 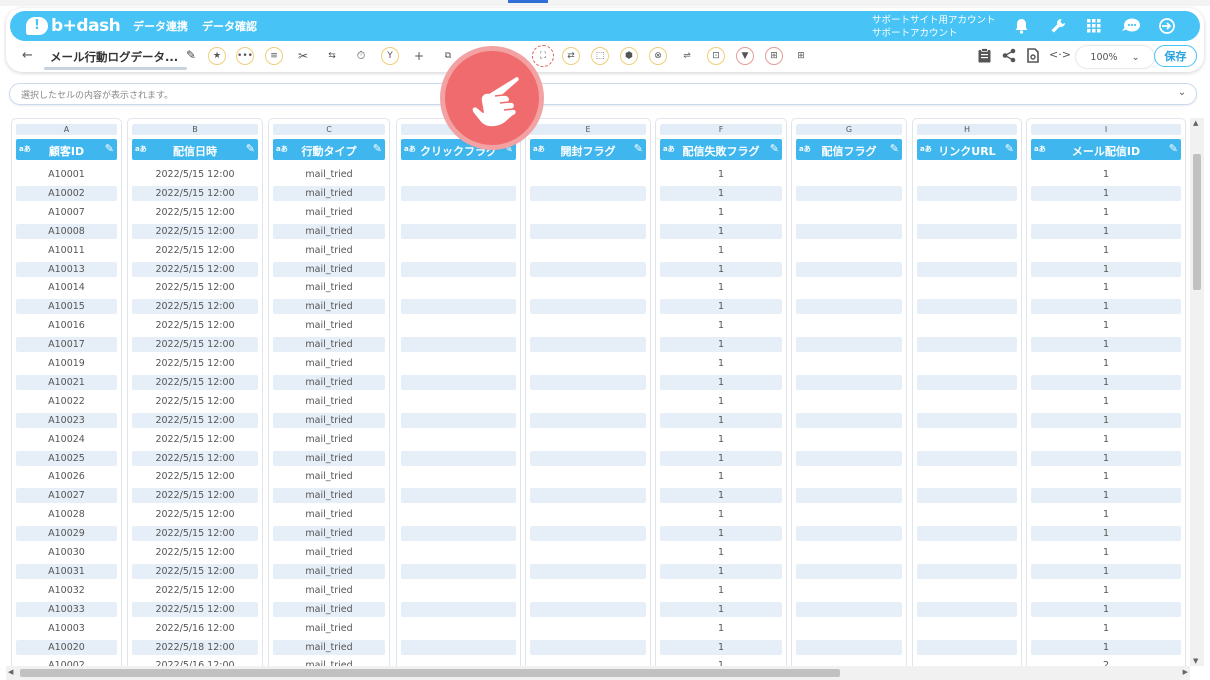 I want to click on table-cell: A10011, so click(x=66, y=250).